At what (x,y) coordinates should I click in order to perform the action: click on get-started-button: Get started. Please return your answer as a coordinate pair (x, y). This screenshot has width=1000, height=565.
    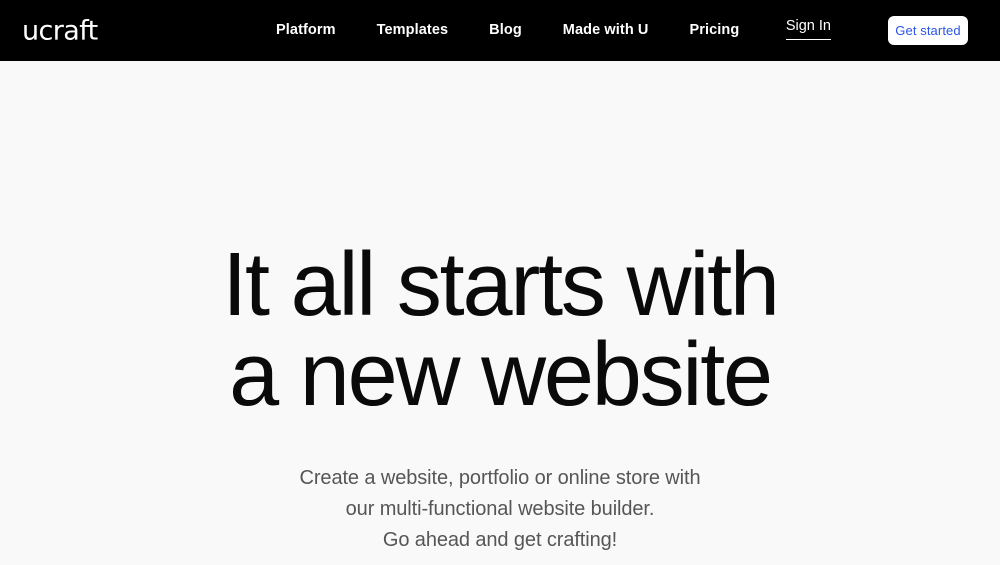
    Looking at the image, I should click on (928, 30).